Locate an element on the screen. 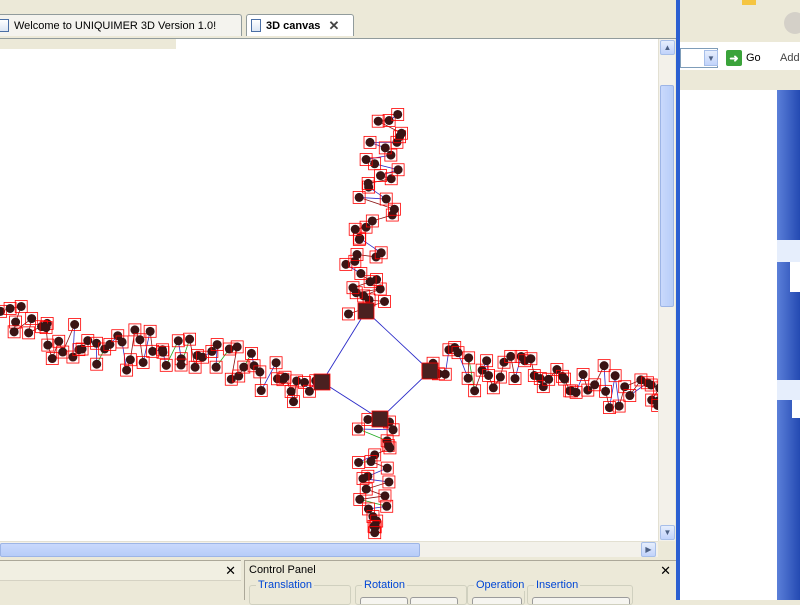  junction-link is located at coordinates (376, 365).